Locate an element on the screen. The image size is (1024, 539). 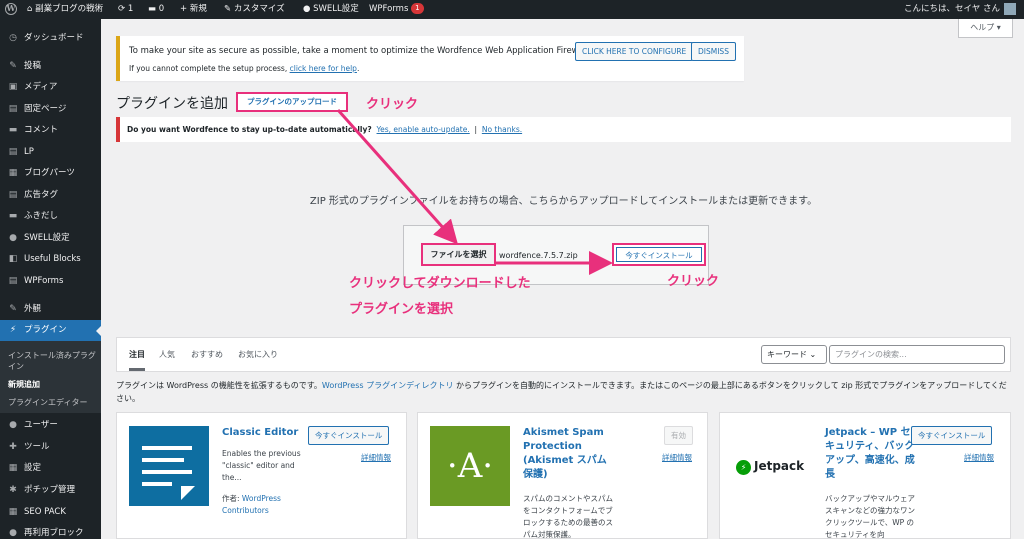
plugin-name-link: Classic Editor is located at coordinates (268, 433).